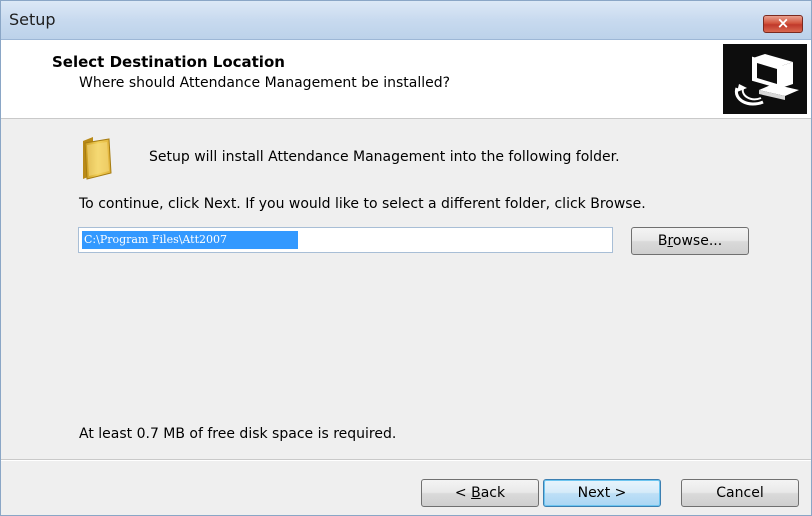 This screenshot has width=812, height=516. What do you see at coordinates (476, 493) in the screenshot?
I see `back-label-mnemonic: B` at bounding box center [476, 493].